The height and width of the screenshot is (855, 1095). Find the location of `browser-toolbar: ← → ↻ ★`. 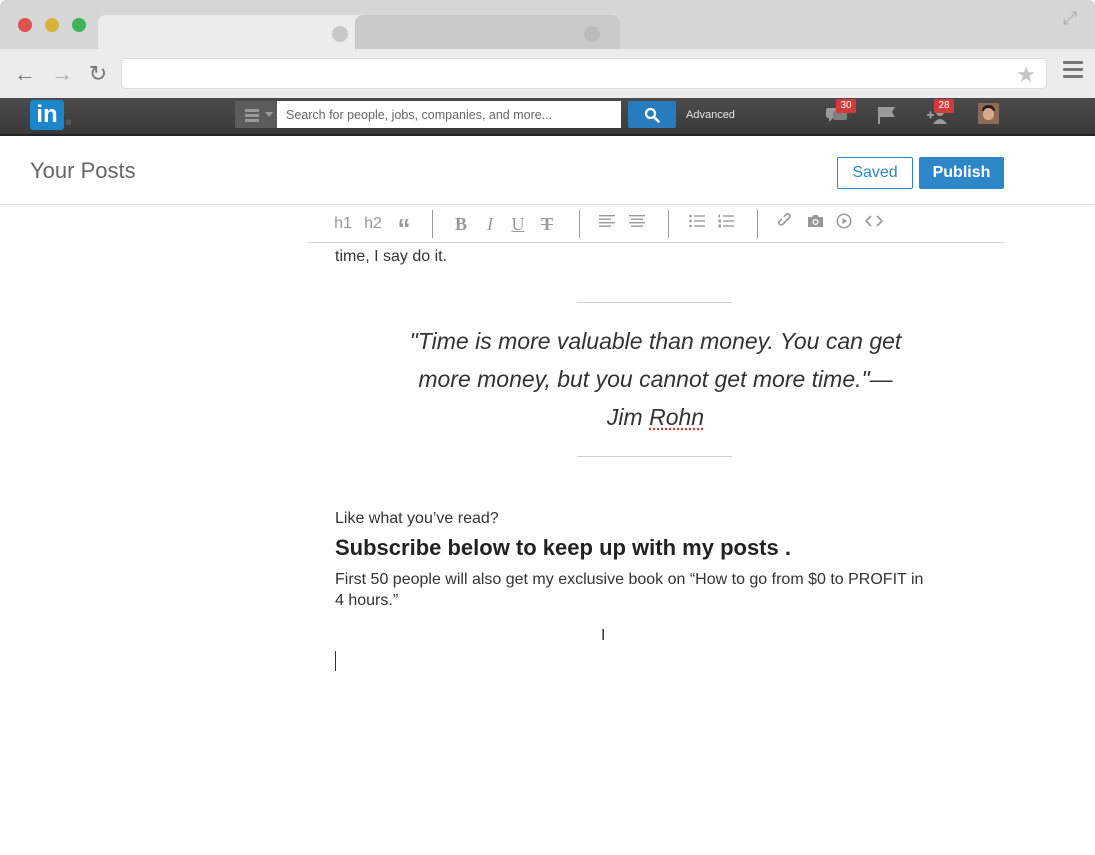

browser-toolbar: ← → ↻ ★ is located at coordinates (547, 73).